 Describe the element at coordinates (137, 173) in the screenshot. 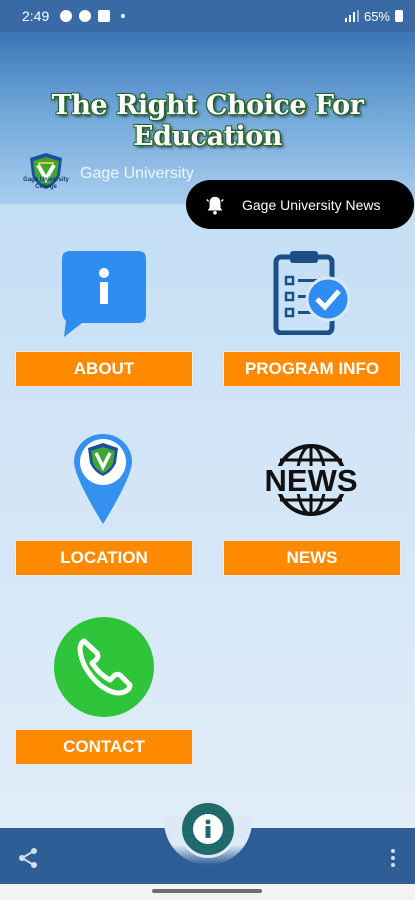

I see `university-name: Gage University` at that location.